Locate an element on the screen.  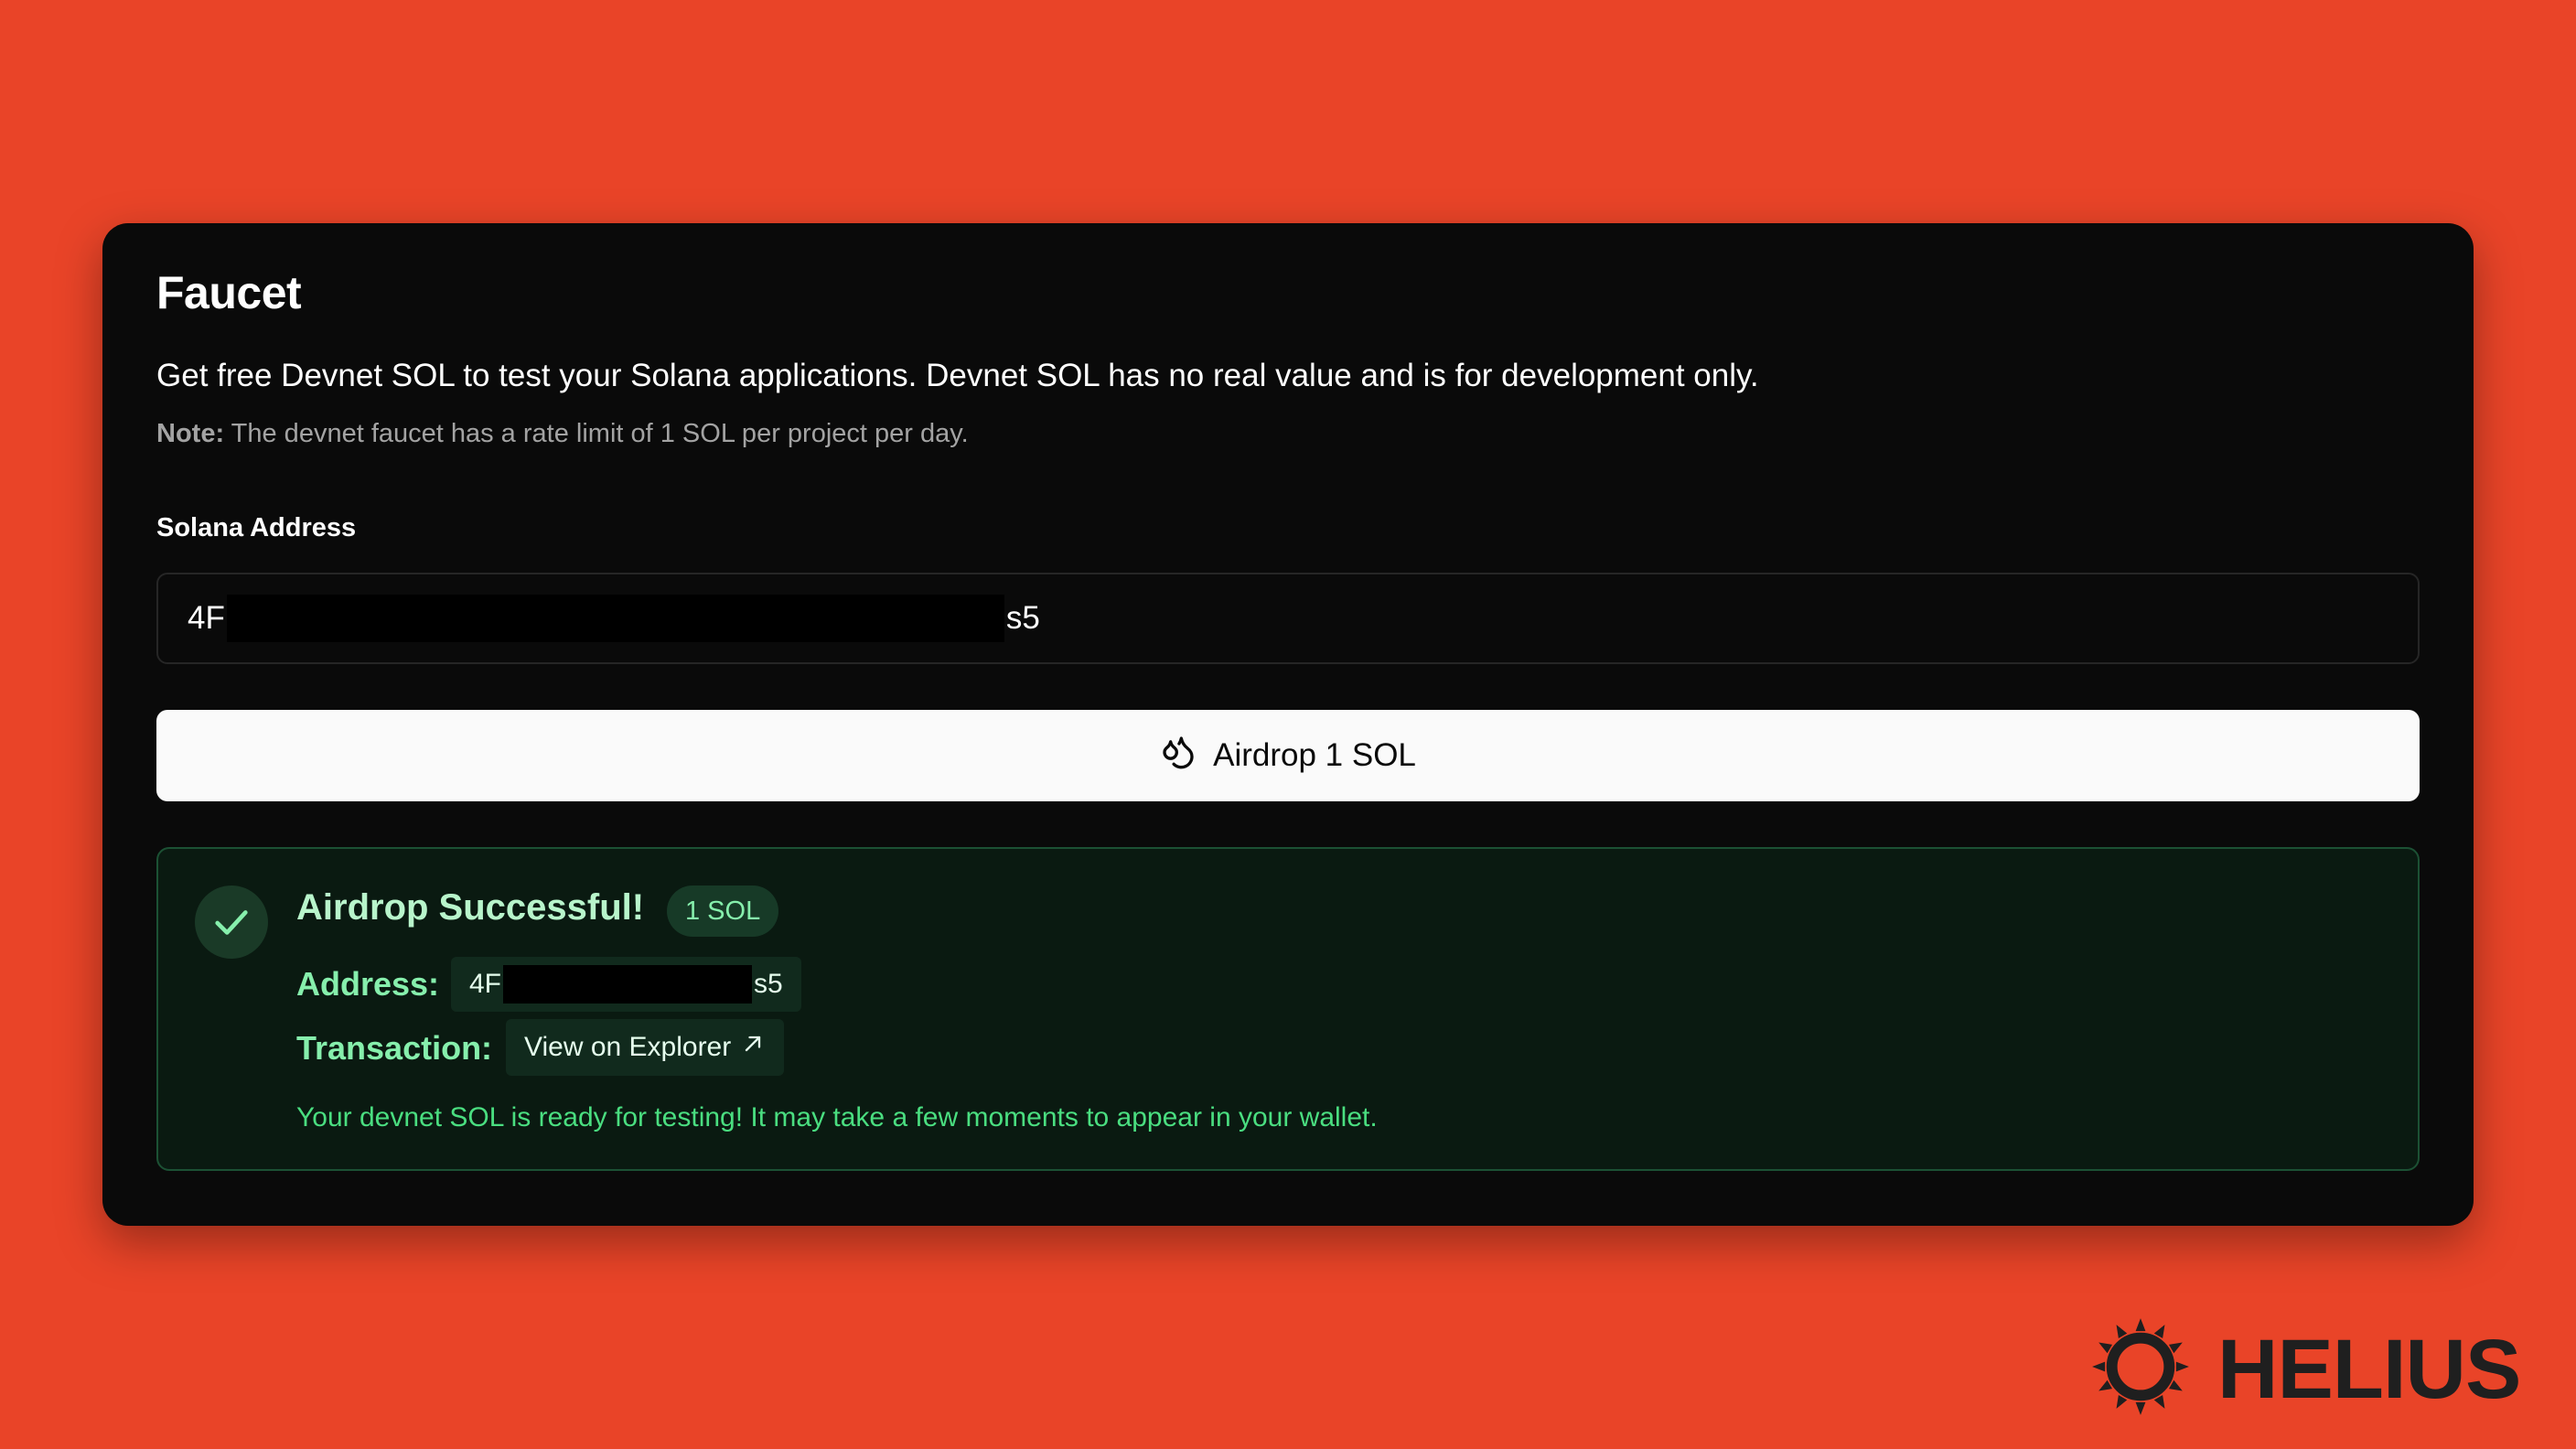
brand-name: HELIUS is located at coordinates (2369, 1369).